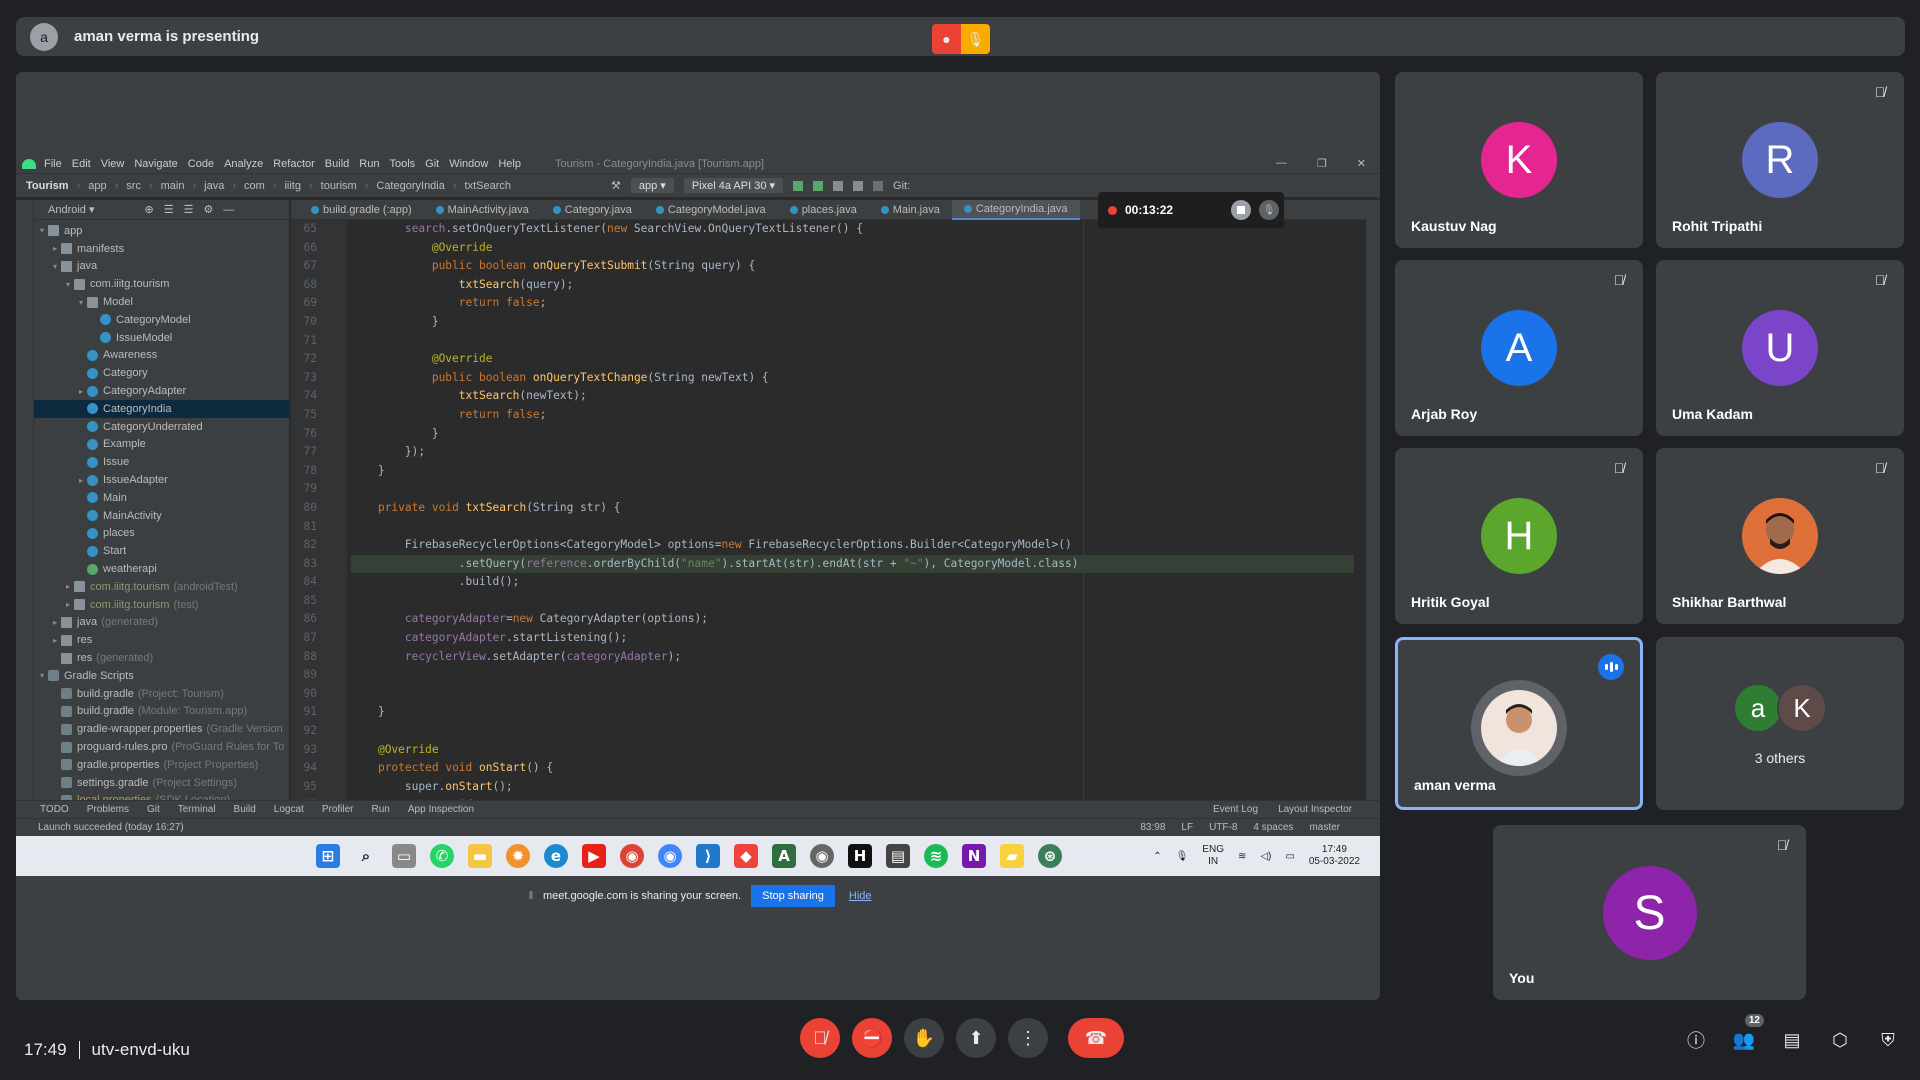 Image resolution: width=1920 pixels, height=1080 pixels. Describe the element at coordinates (361, 210) in the screenshot. I see `editor-tab: build.gradle (:app)` at that location.